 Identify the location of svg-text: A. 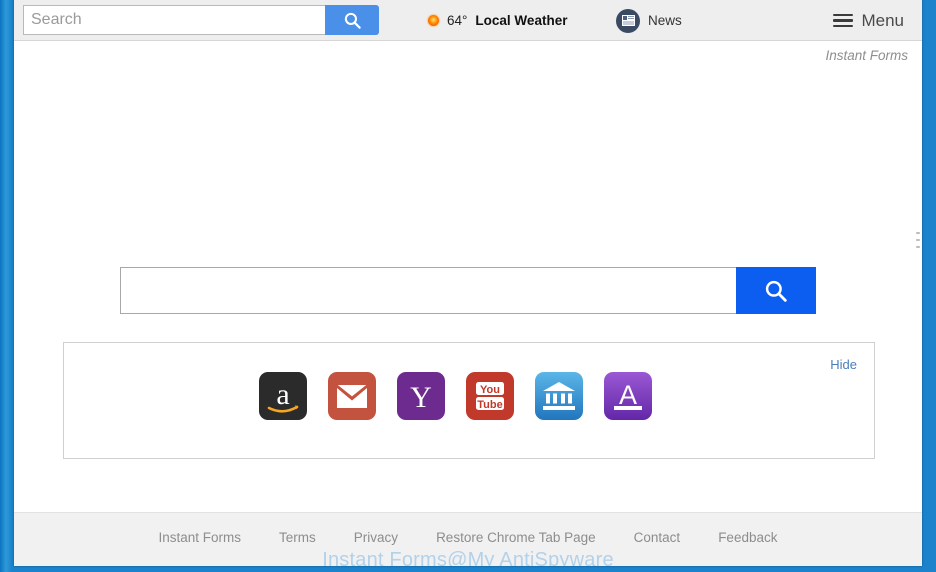
(628, 395).